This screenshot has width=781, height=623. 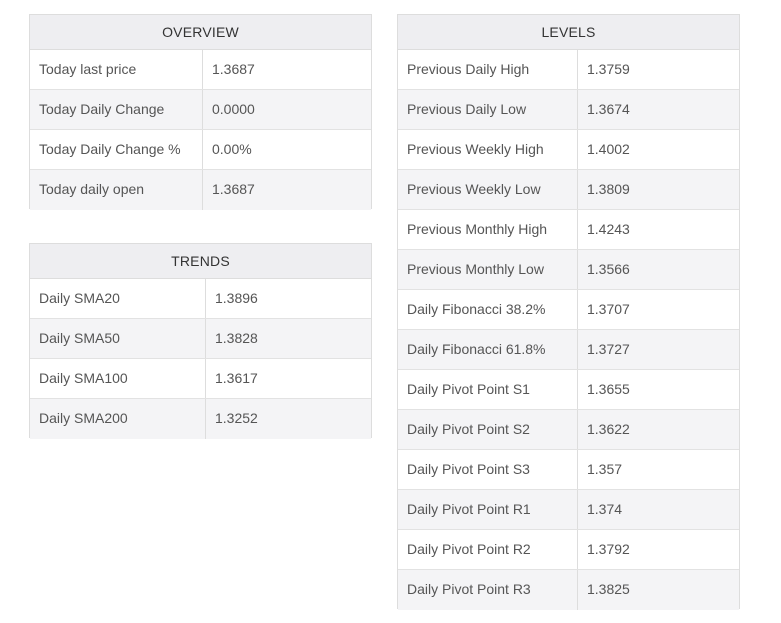 What do you see at coordinates (488, 549) in the screenshot?
I see `row-label: Daily Pivot Point R2` at bounding box center [488, 549].